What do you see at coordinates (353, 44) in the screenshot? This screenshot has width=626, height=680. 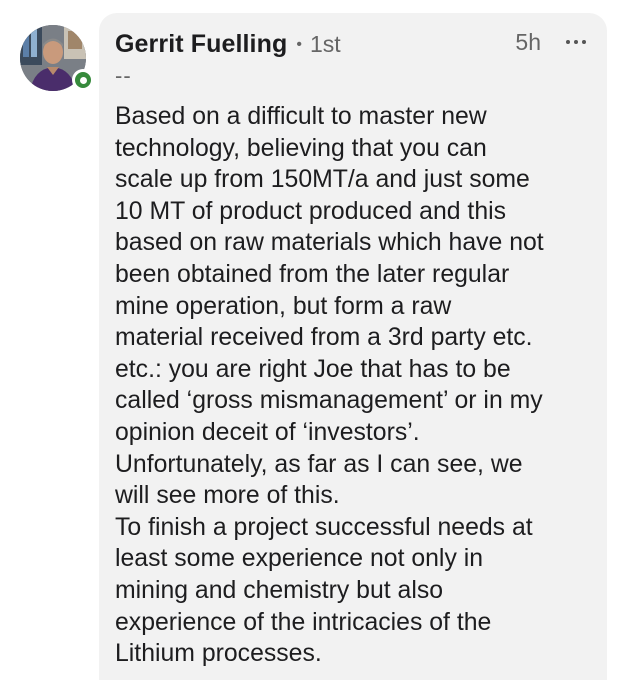 I see `comment-header: Gerrit Fuelling • 1st 5h` at bounding box center [353, 44].